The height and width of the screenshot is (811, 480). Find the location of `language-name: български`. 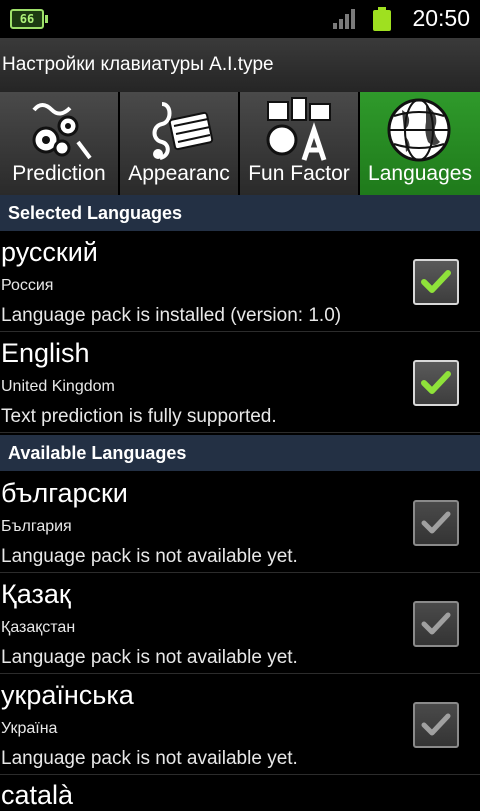

language-name: български is located at coordinates (64, 493).